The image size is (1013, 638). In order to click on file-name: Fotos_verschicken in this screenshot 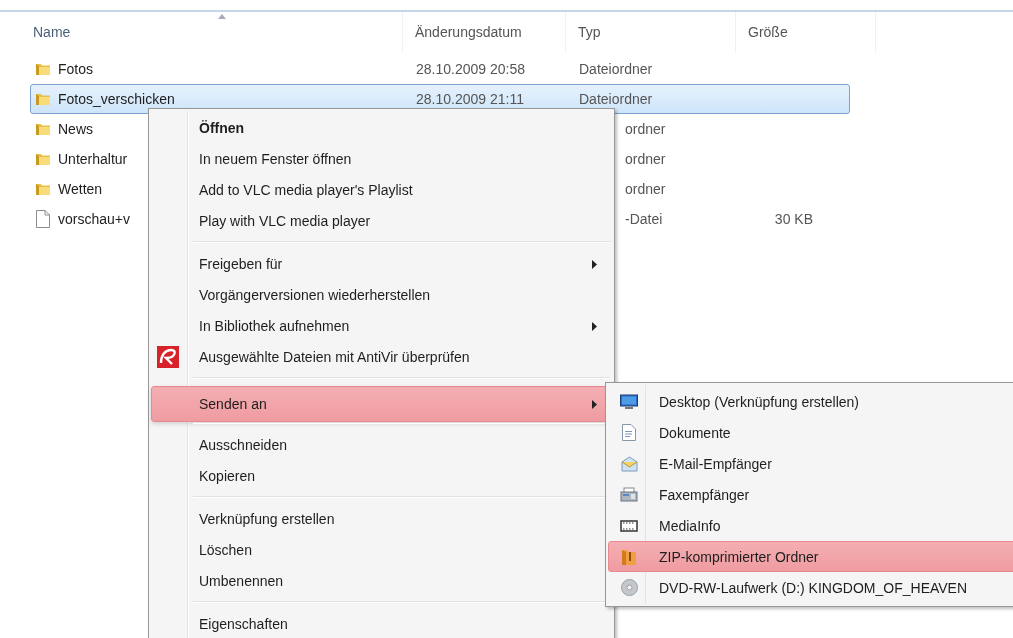, I will do `click(116, 99)`.